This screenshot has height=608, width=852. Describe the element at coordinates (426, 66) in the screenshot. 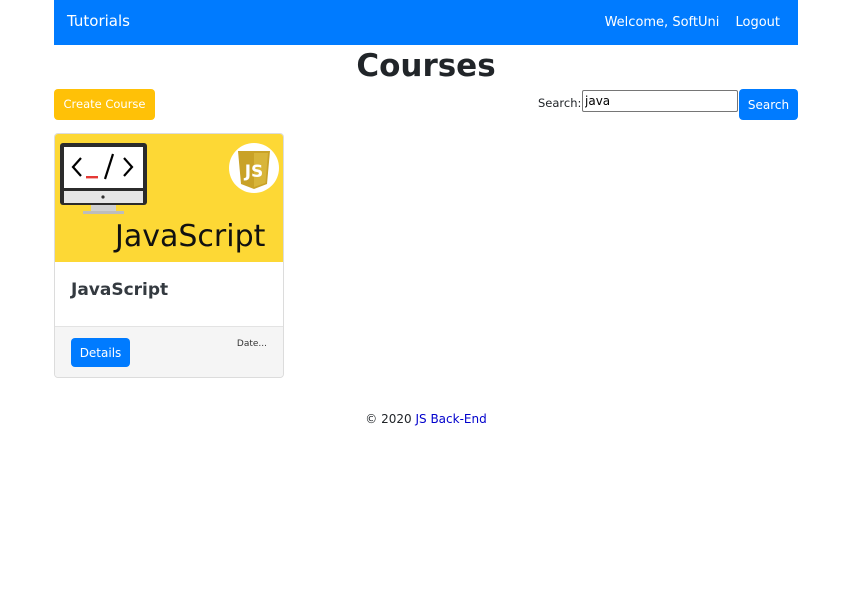

I see `page-title: Courses` at that location.